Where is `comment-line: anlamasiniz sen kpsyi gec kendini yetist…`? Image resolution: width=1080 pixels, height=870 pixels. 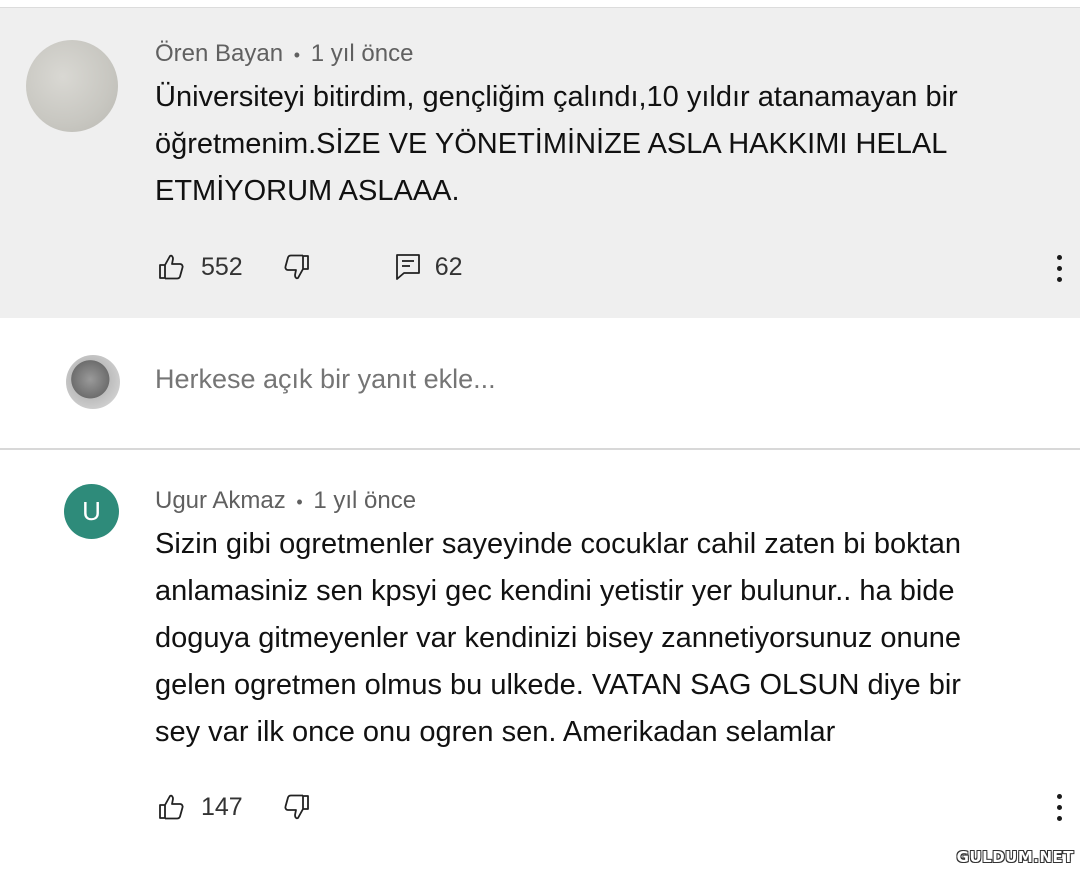
comment-line: anlamasiniz sen kpsyi gec kendini yetist… is located at coordinates (555, 591).